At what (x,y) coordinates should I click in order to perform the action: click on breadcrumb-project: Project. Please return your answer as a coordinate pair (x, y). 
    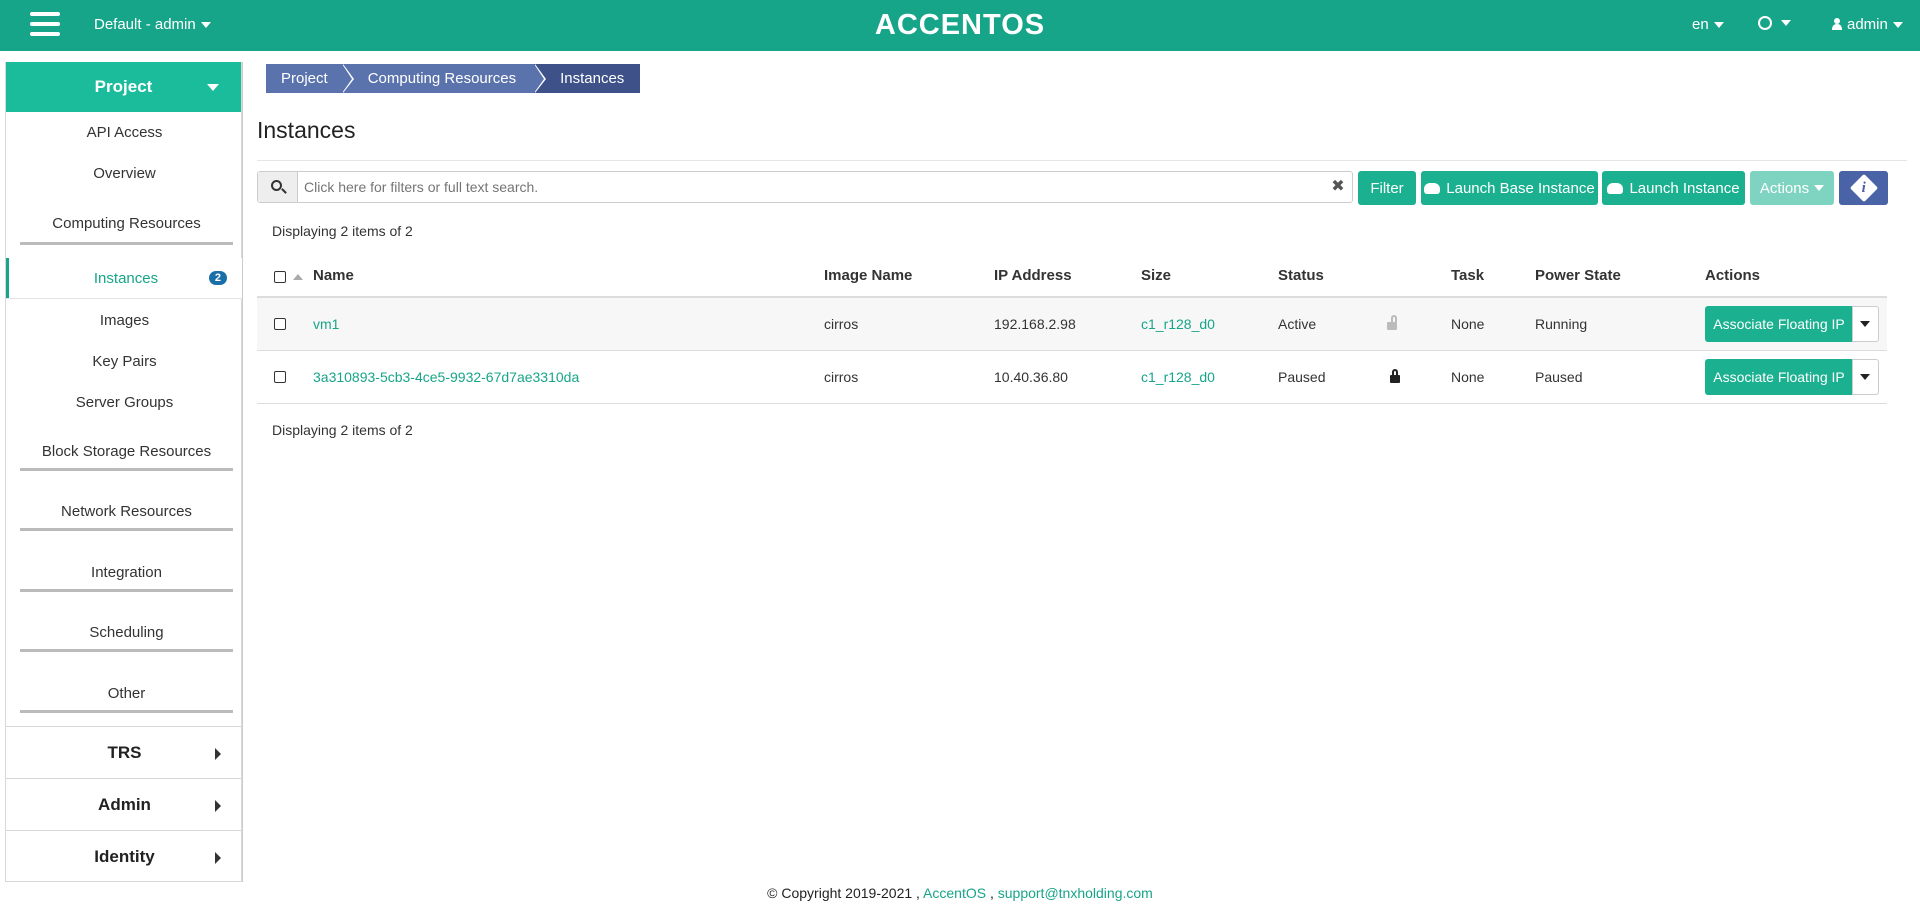
    Looking at the image, I should click on (310, 78).